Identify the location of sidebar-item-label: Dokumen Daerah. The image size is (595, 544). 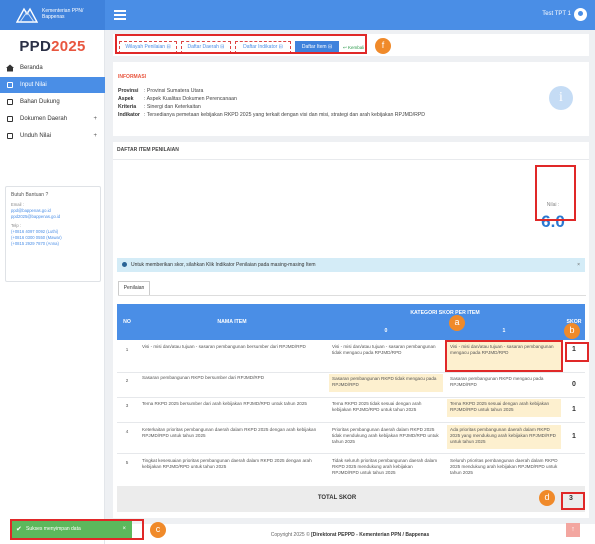
(44, 119).